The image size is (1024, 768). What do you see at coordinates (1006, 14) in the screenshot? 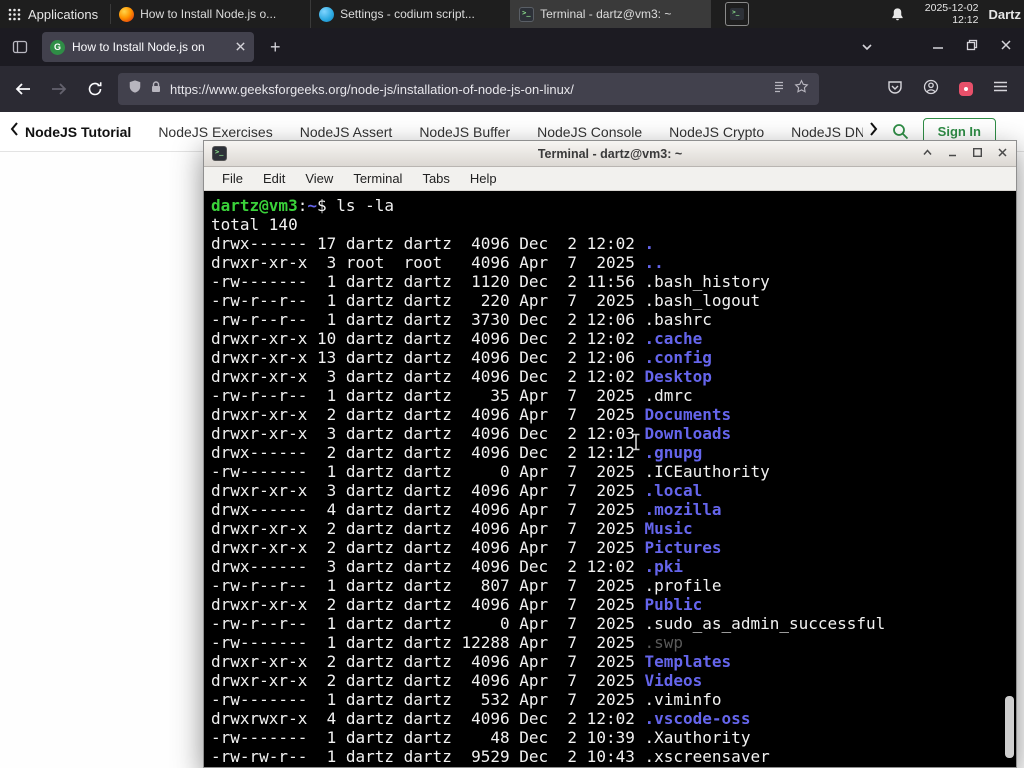
I see `user-label: Dartz` at bounding box center [1006, 14].